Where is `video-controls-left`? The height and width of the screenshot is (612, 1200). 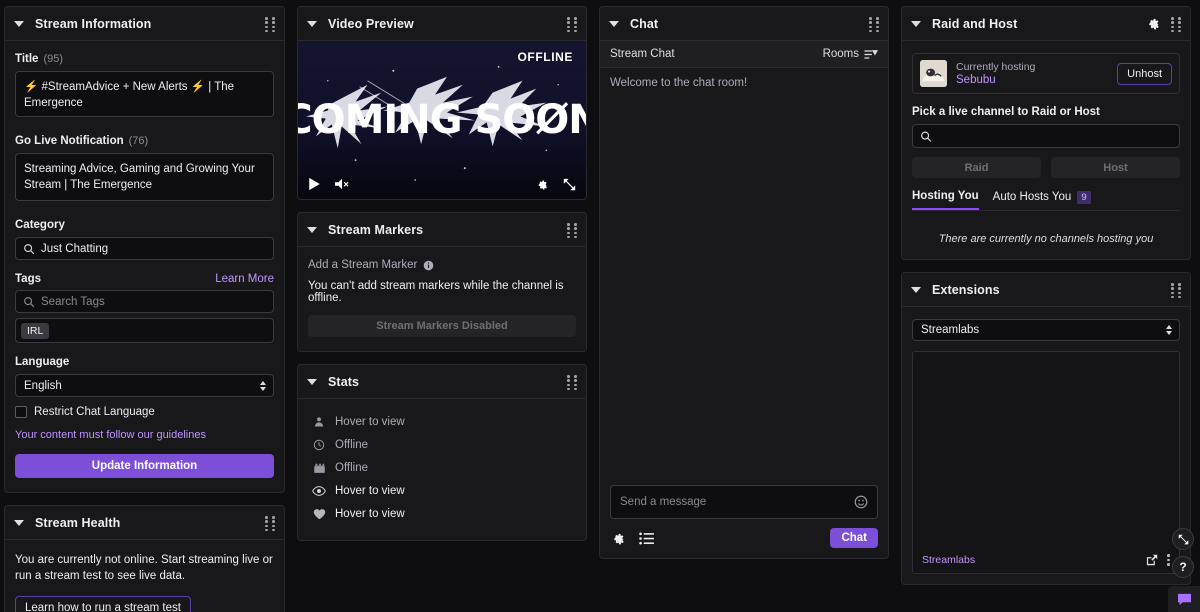
video-controls-left is located at coordinates (329, 184).